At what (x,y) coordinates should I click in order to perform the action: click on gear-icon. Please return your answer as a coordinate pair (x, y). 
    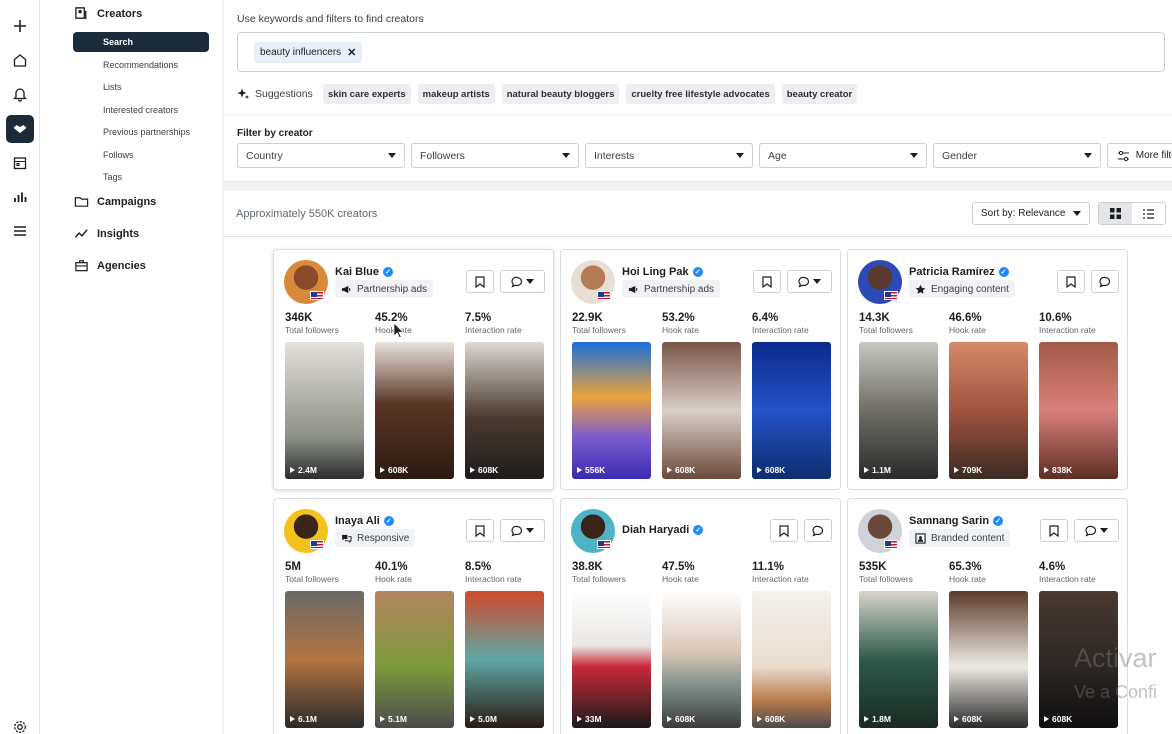
    Looking at the image, I should click on (20, 723).